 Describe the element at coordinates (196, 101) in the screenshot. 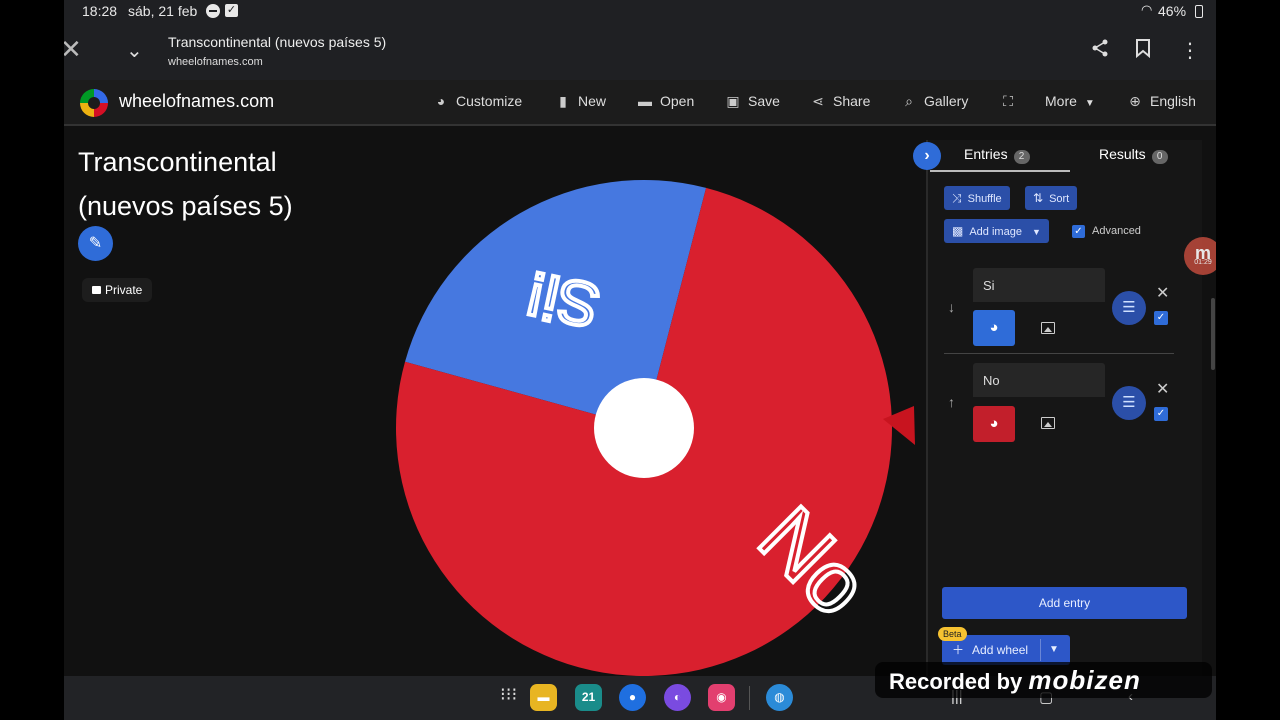

I see `site-name: wheelofnames.com` at that location.